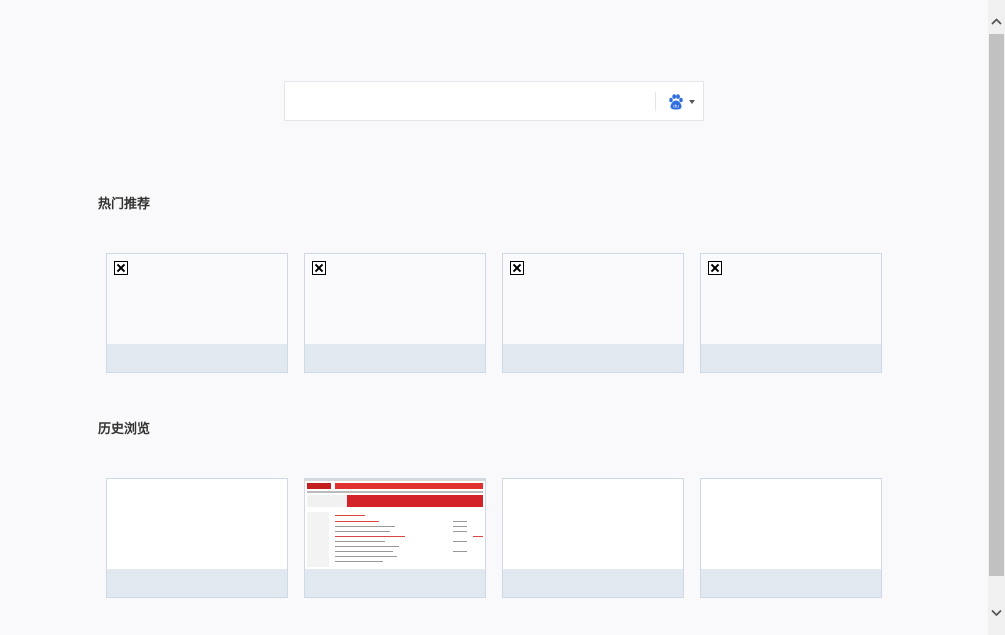 The width and height of the screenshot is (1005, 635). Describe the element at coordinates (676, 102) in the screenshot. I see `baidu-paw-icon: du` at that location.